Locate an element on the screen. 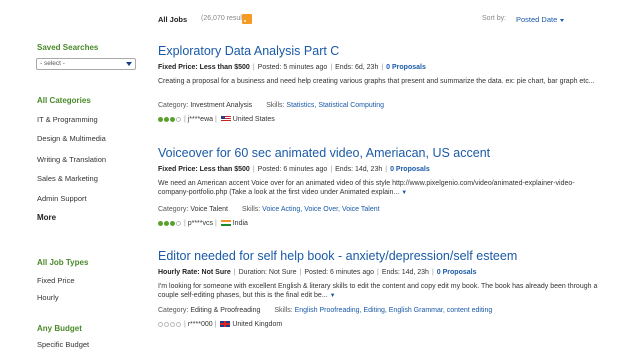 The width and height of the screenshot is (618, 349). job-category: Editing & Proofreading is located at coordinates (225, 310).